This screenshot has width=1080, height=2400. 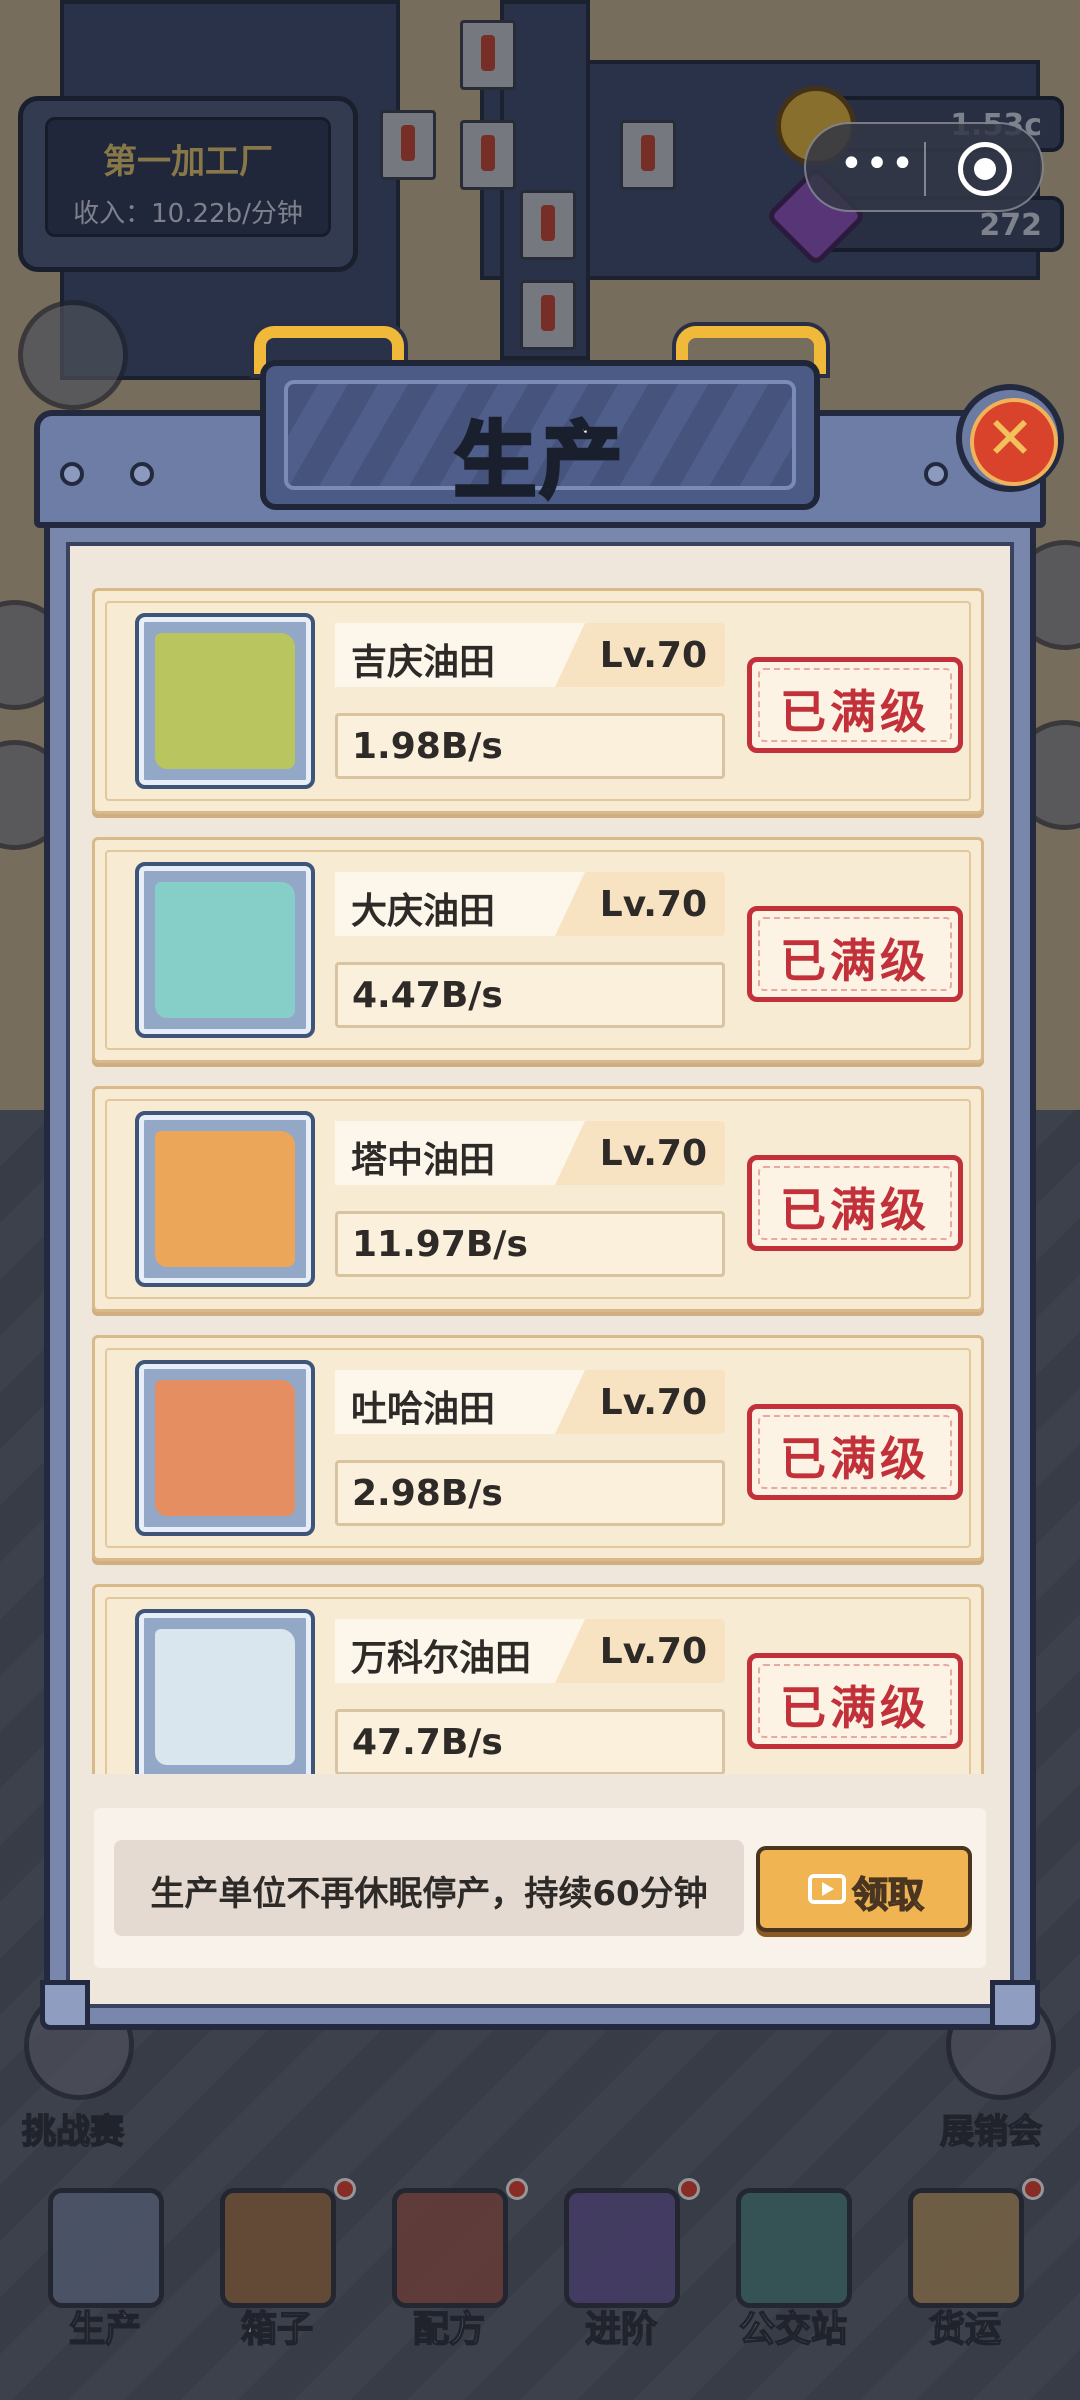 What do you see at coordinates (460, 904) in the screenshot?
I see `oilfield-name: 大庆油田` at bounding box center [460, 904].